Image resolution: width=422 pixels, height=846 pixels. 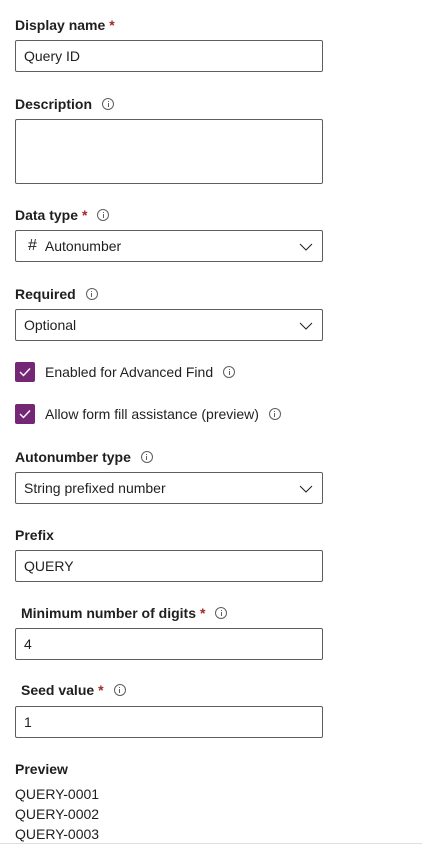 What do you see at coordinates (57, 834) in the screenshot?
I see `preview-line: QUERY-0003` at bounding box center [57, 834].